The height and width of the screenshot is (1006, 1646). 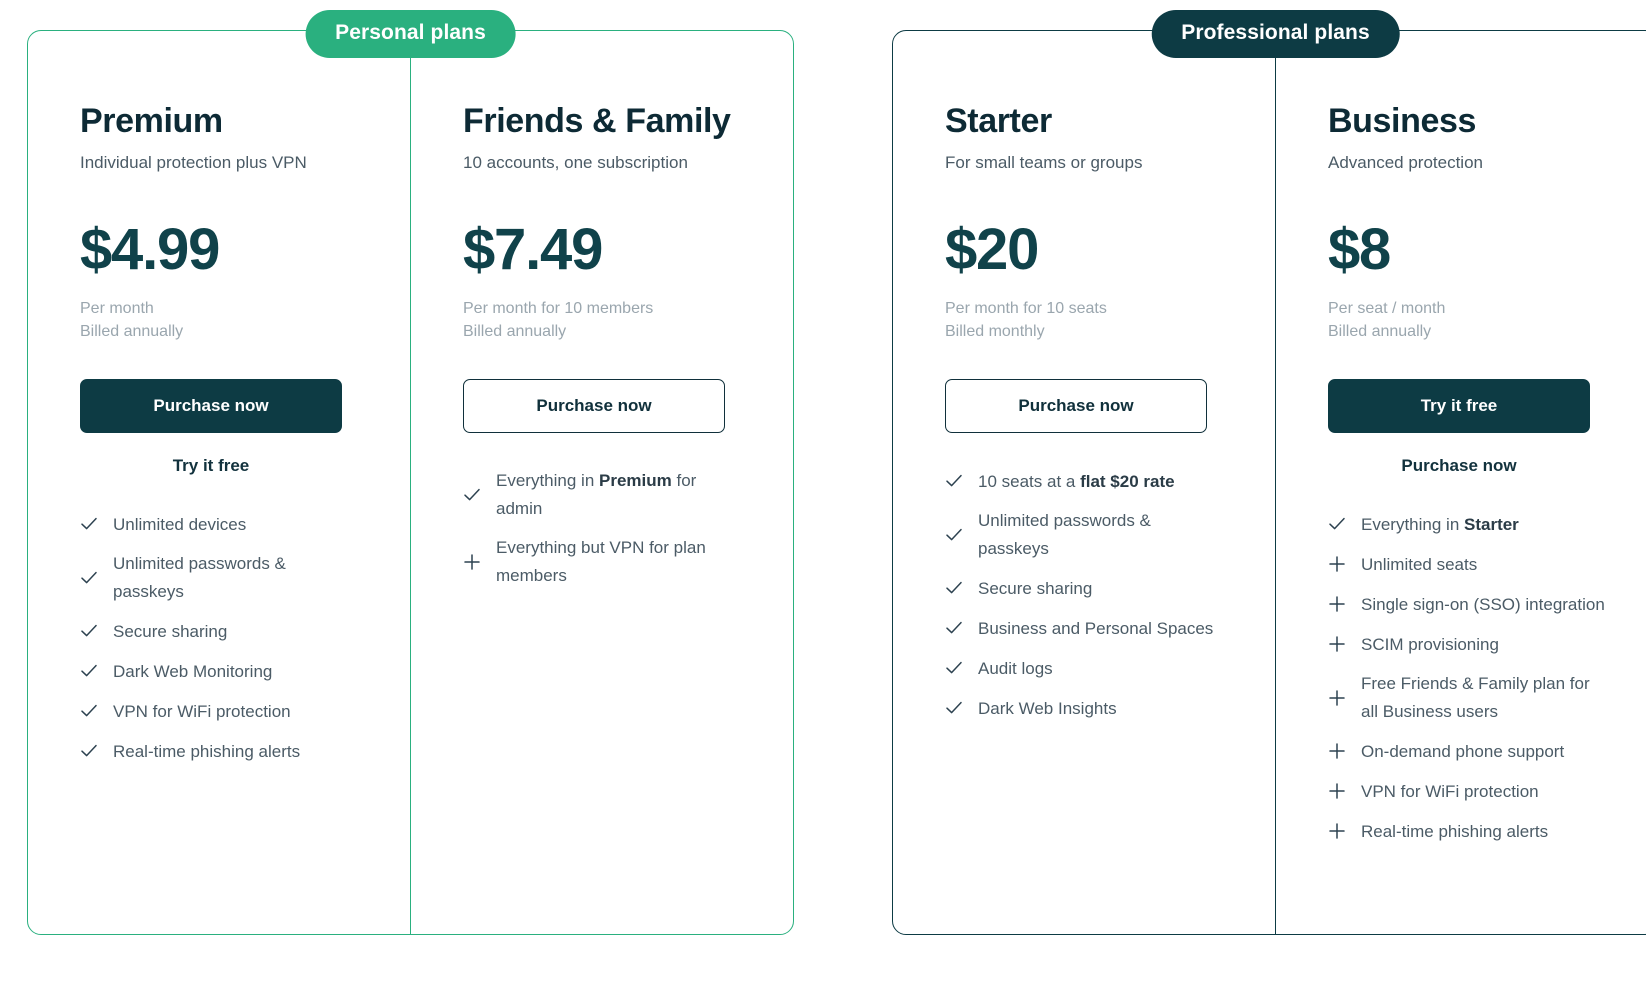 What do you see at coordinates (211, 466) in the screenshot?
I see `try-it-free-link: Try it free` at bounding box center [211, 466].